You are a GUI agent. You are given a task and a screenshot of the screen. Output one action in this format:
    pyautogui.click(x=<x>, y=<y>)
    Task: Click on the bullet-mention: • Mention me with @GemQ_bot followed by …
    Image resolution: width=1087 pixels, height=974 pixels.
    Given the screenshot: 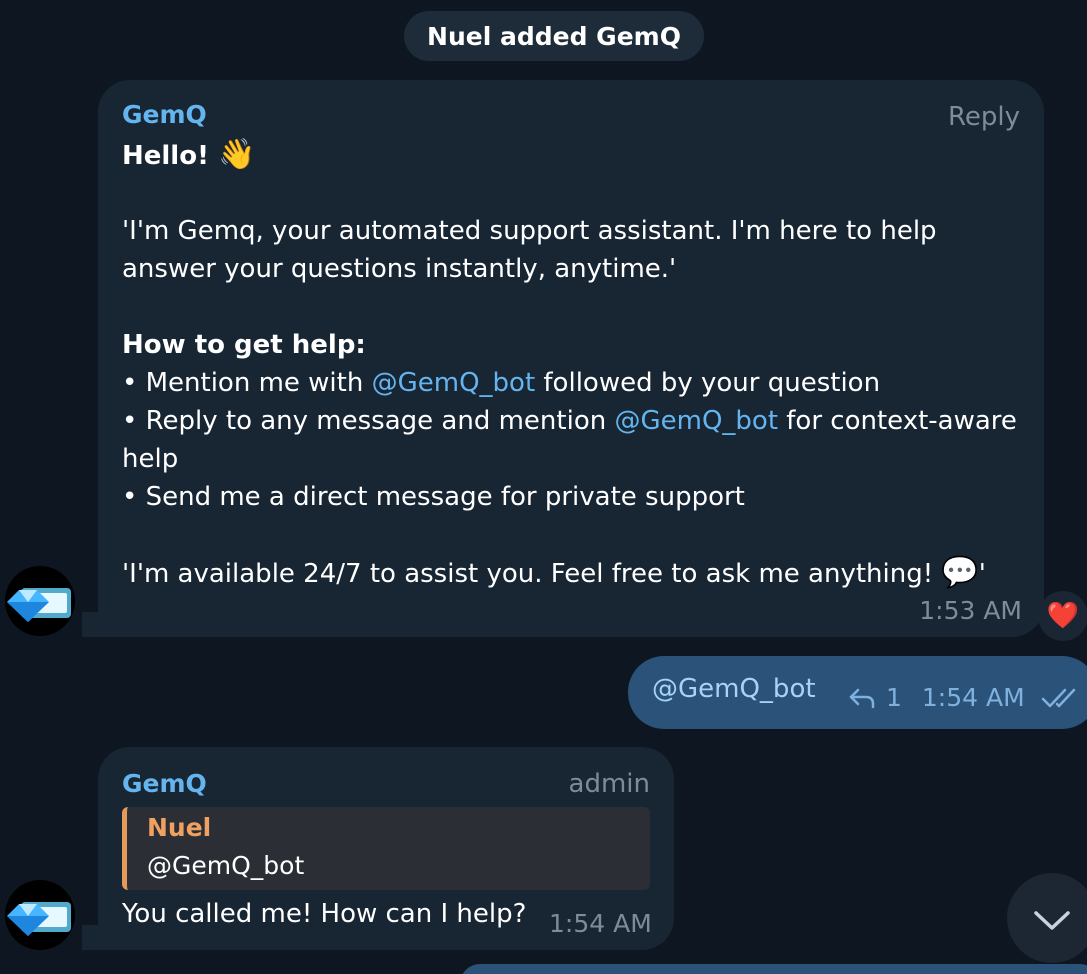 What is the action you would take?
    pyautogui.click(x=501, y=383)
    